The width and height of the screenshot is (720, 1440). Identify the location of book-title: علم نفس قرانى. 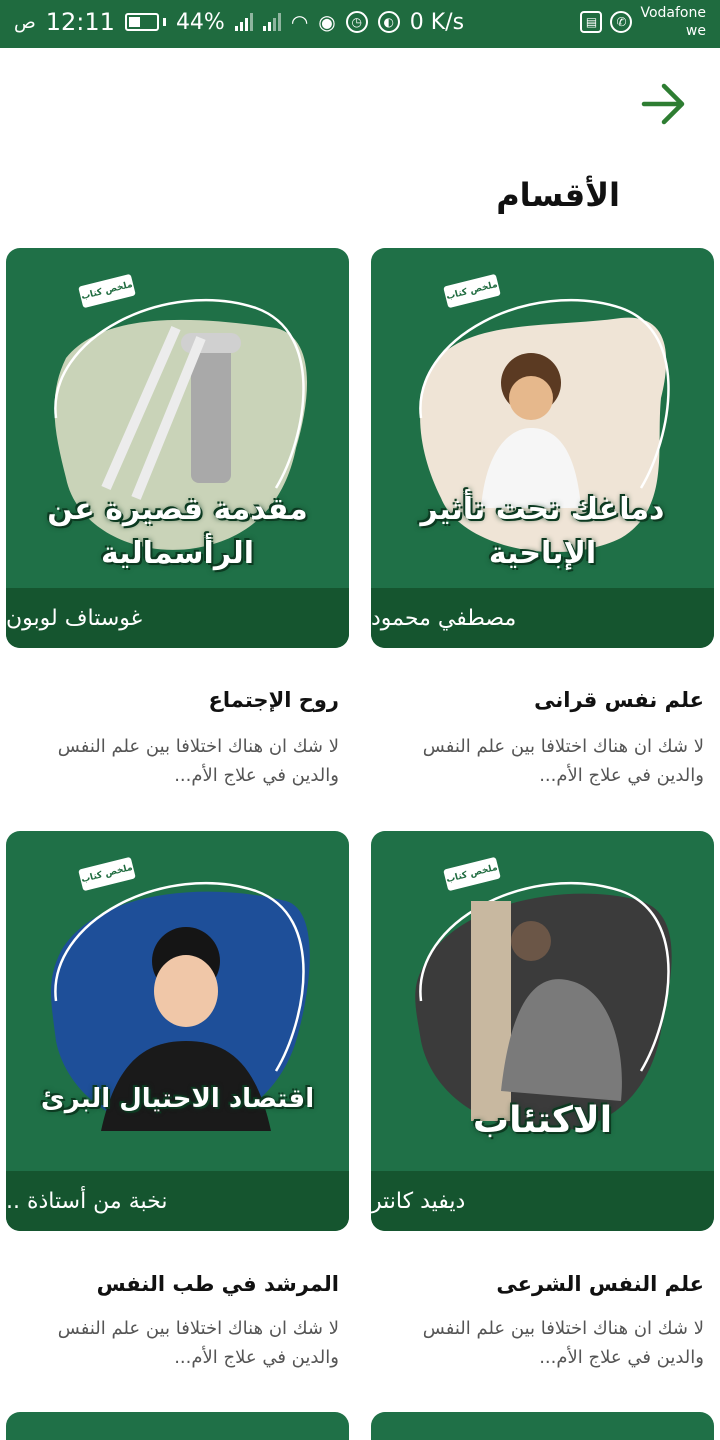
(532, 700).